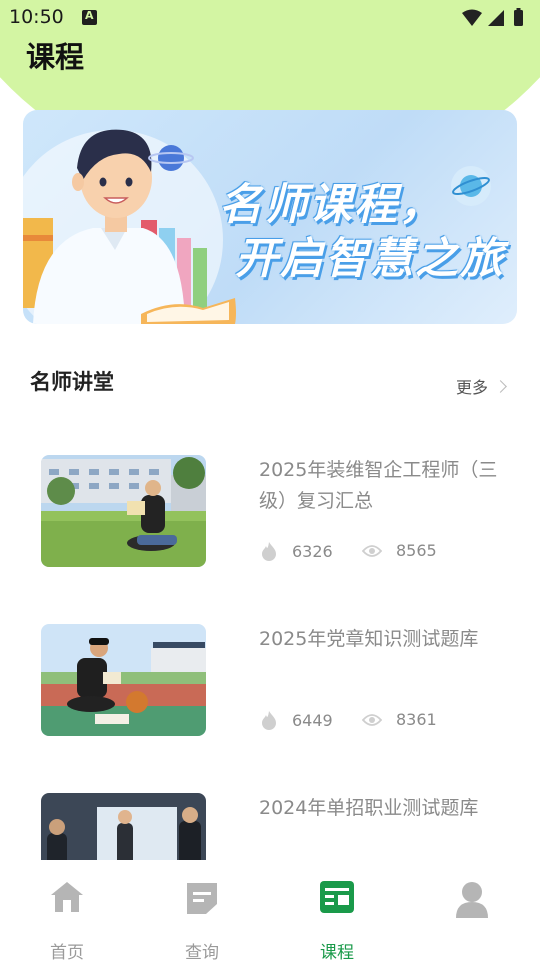  Describe the element at coordinates (337, 919) in the screenshot. I see `nav-course: 课程` at that location.